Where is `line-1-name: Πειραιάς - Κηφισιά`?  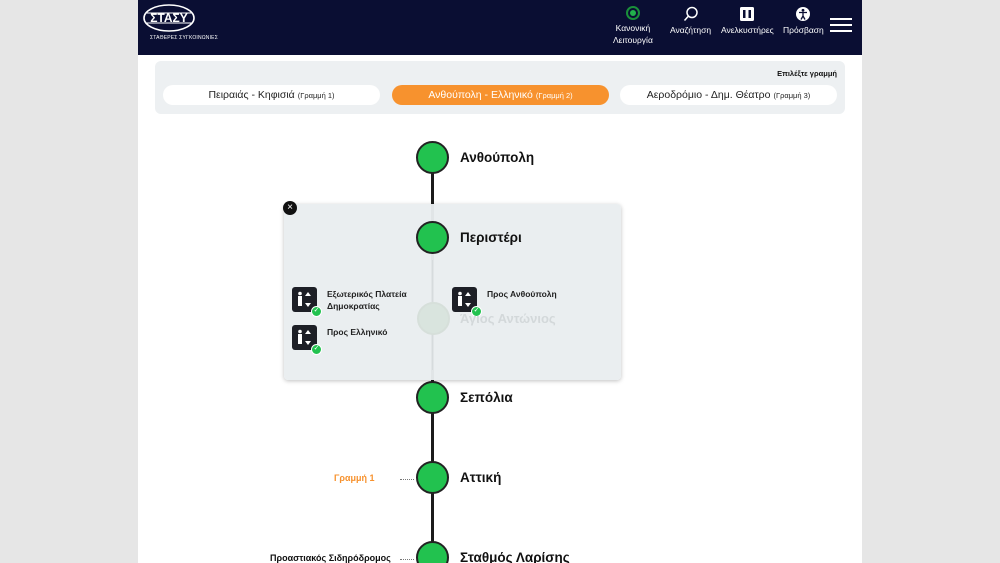 line-1-name: Πειραιάς - Κηφισιά is located at coordinates (251, 95).